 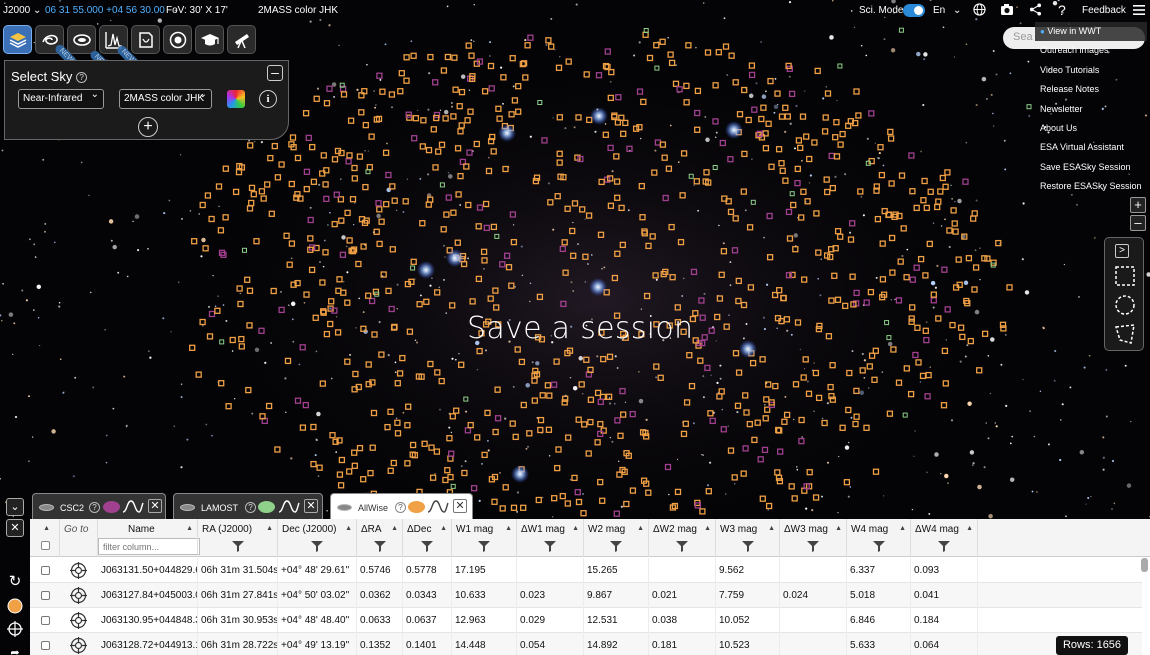 I want to click on color-picker-icon, so click(x=15, y=607).